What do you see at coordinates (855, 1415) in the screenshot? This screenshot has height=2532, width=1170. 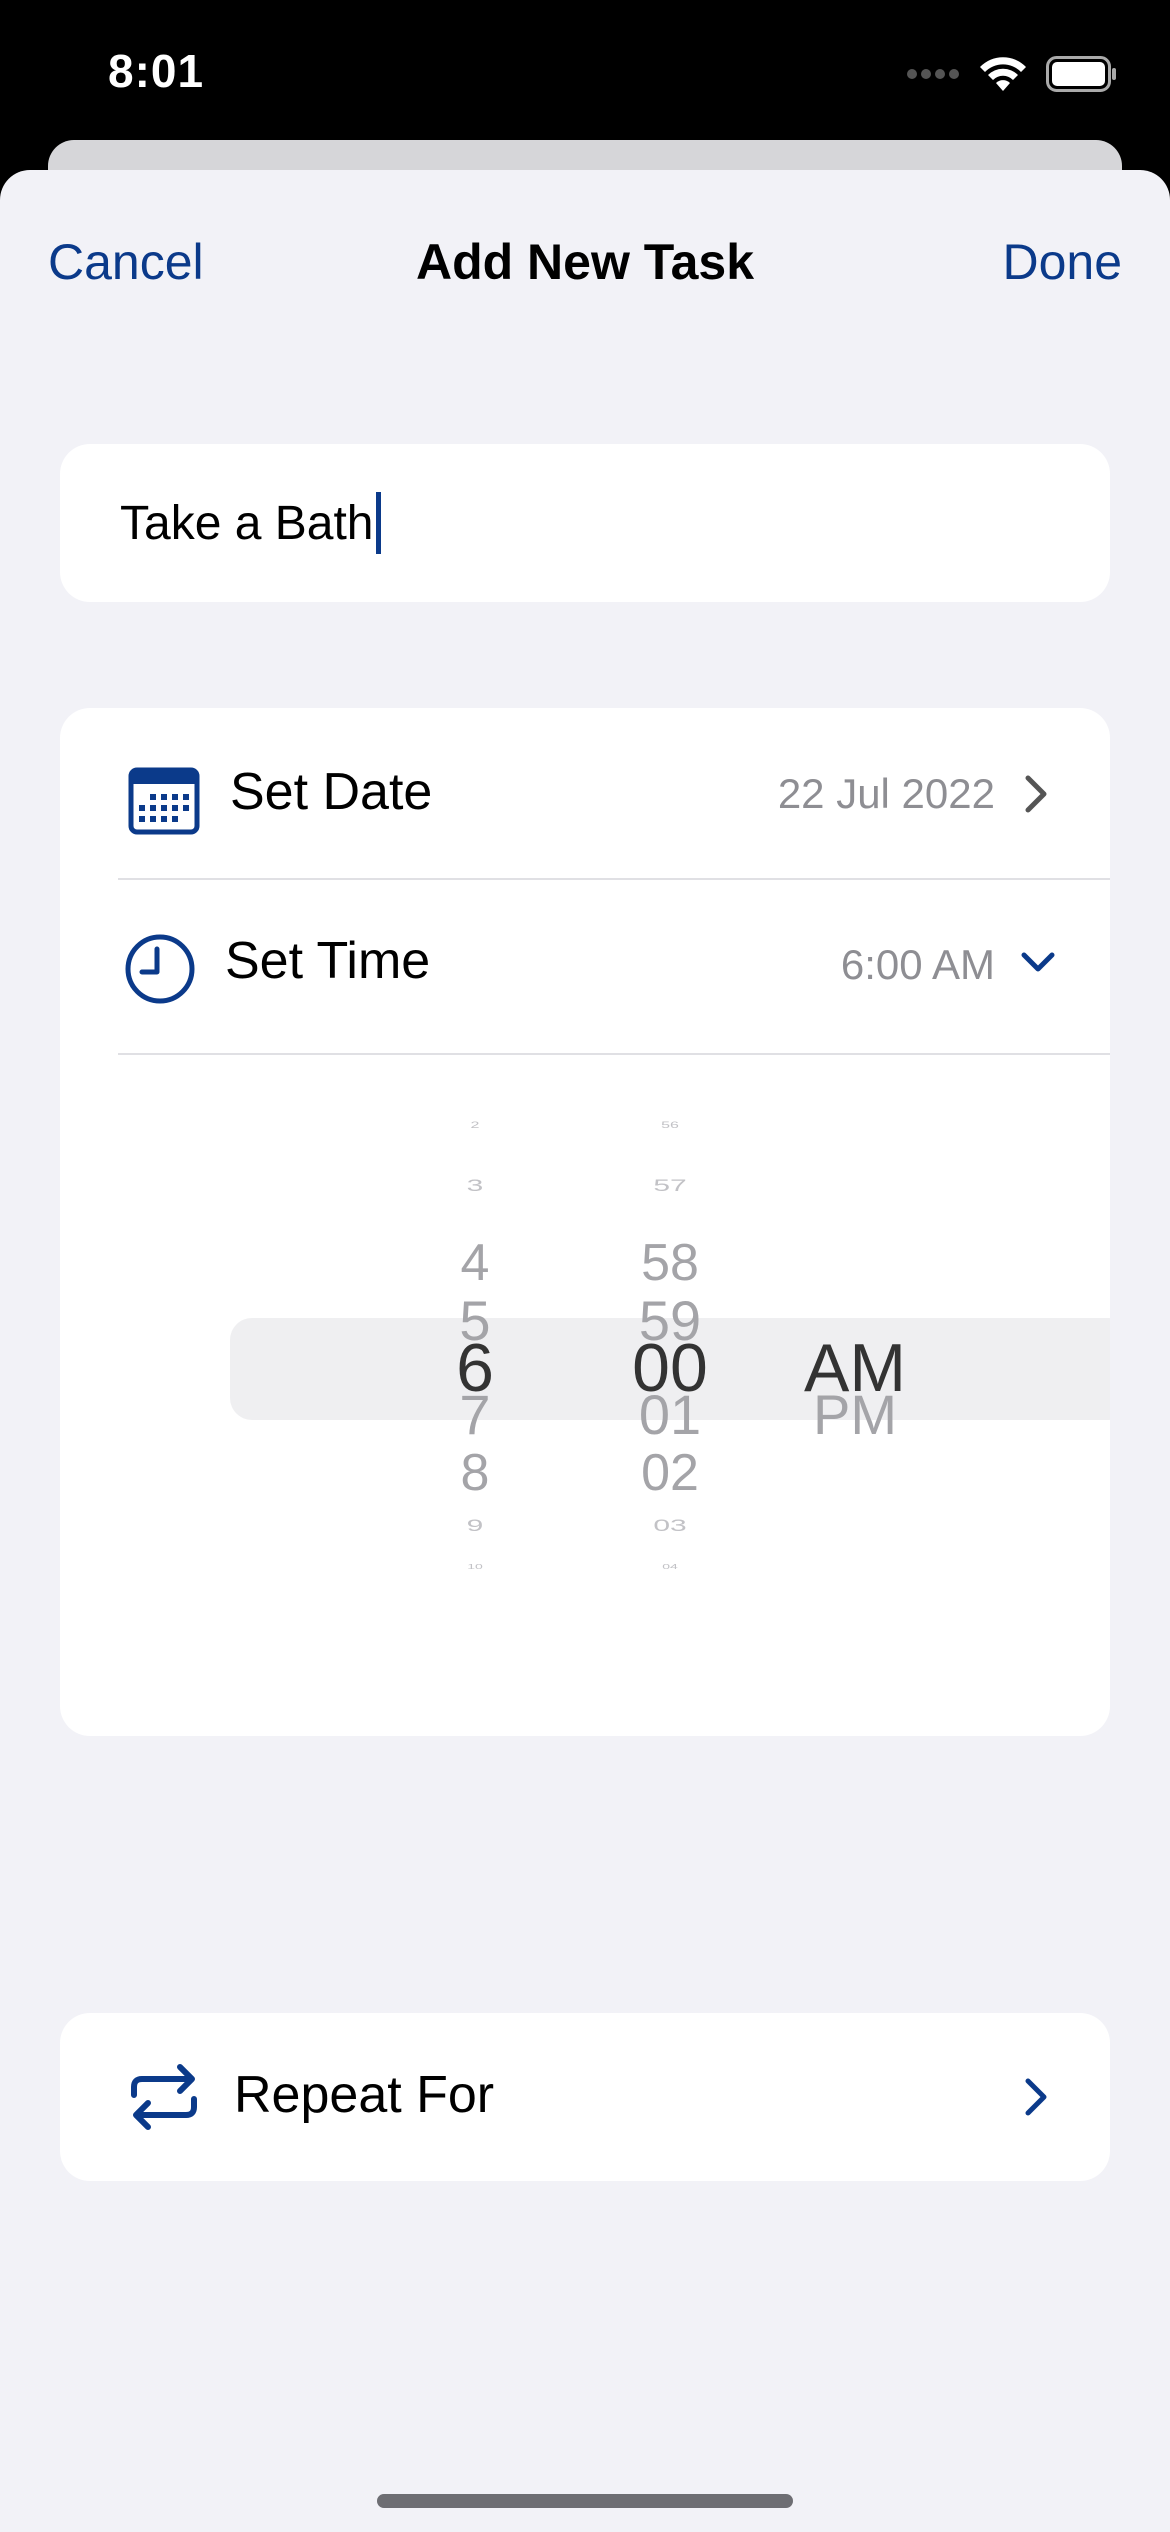 I see `period-option: PM` at bounding box center [855, 1415].